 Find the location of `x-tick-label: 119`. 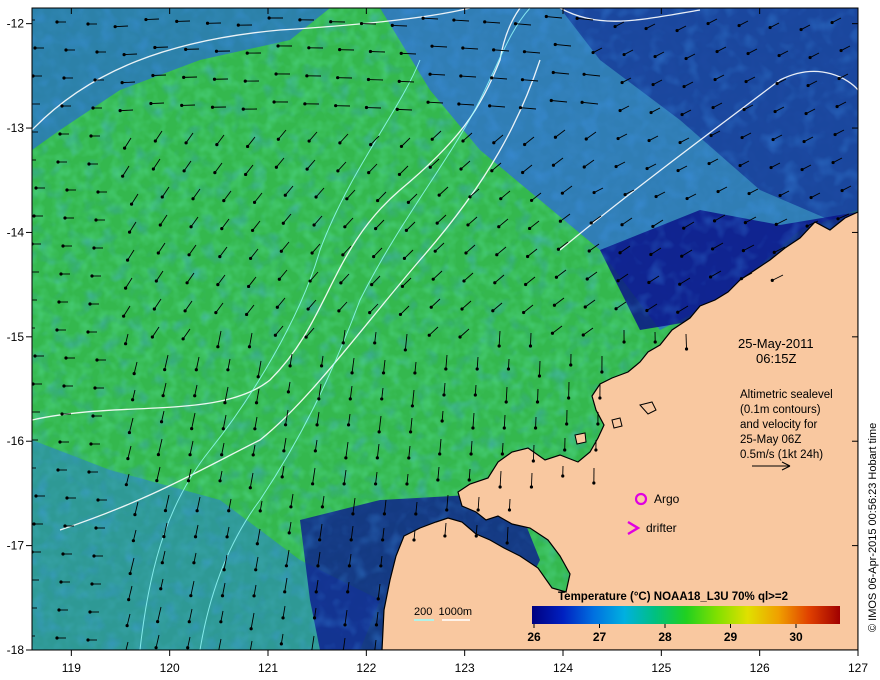

x-tick-label: 119 is located at coordinates (71, 668).